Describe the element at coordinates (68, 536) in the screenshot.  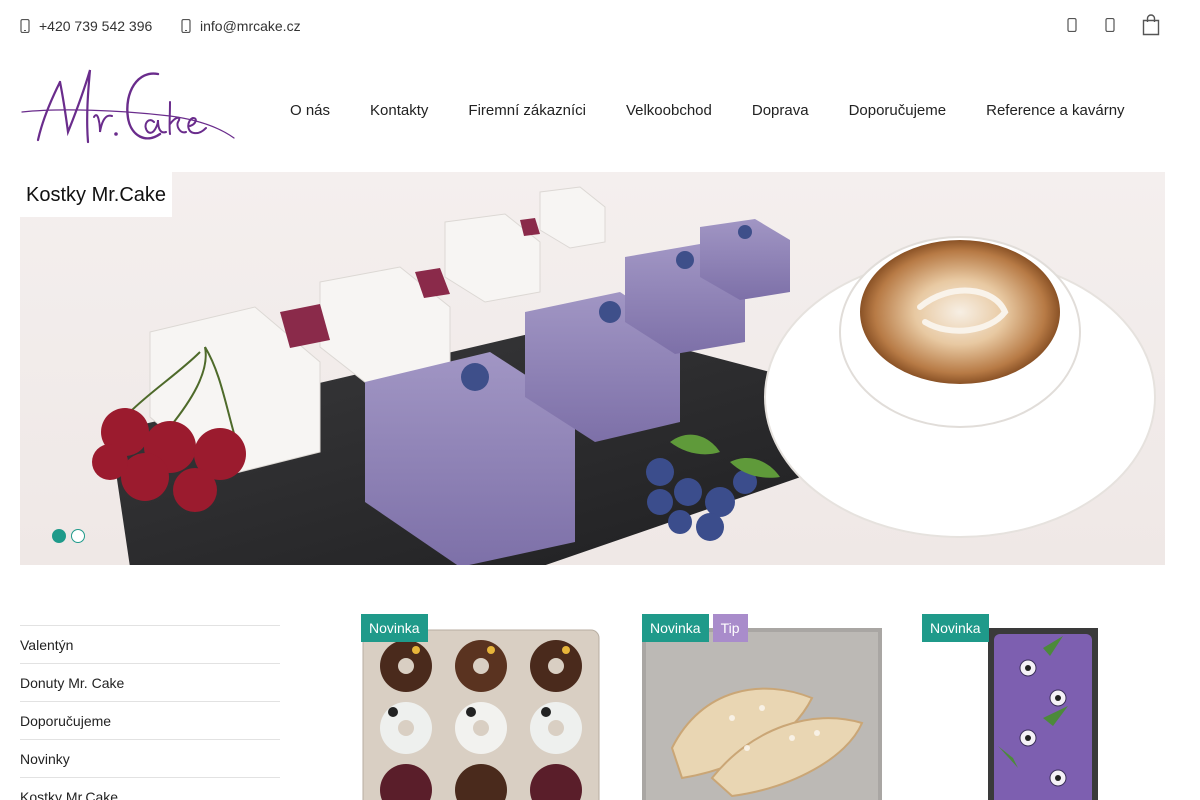
I see `slider-dots` at that location.